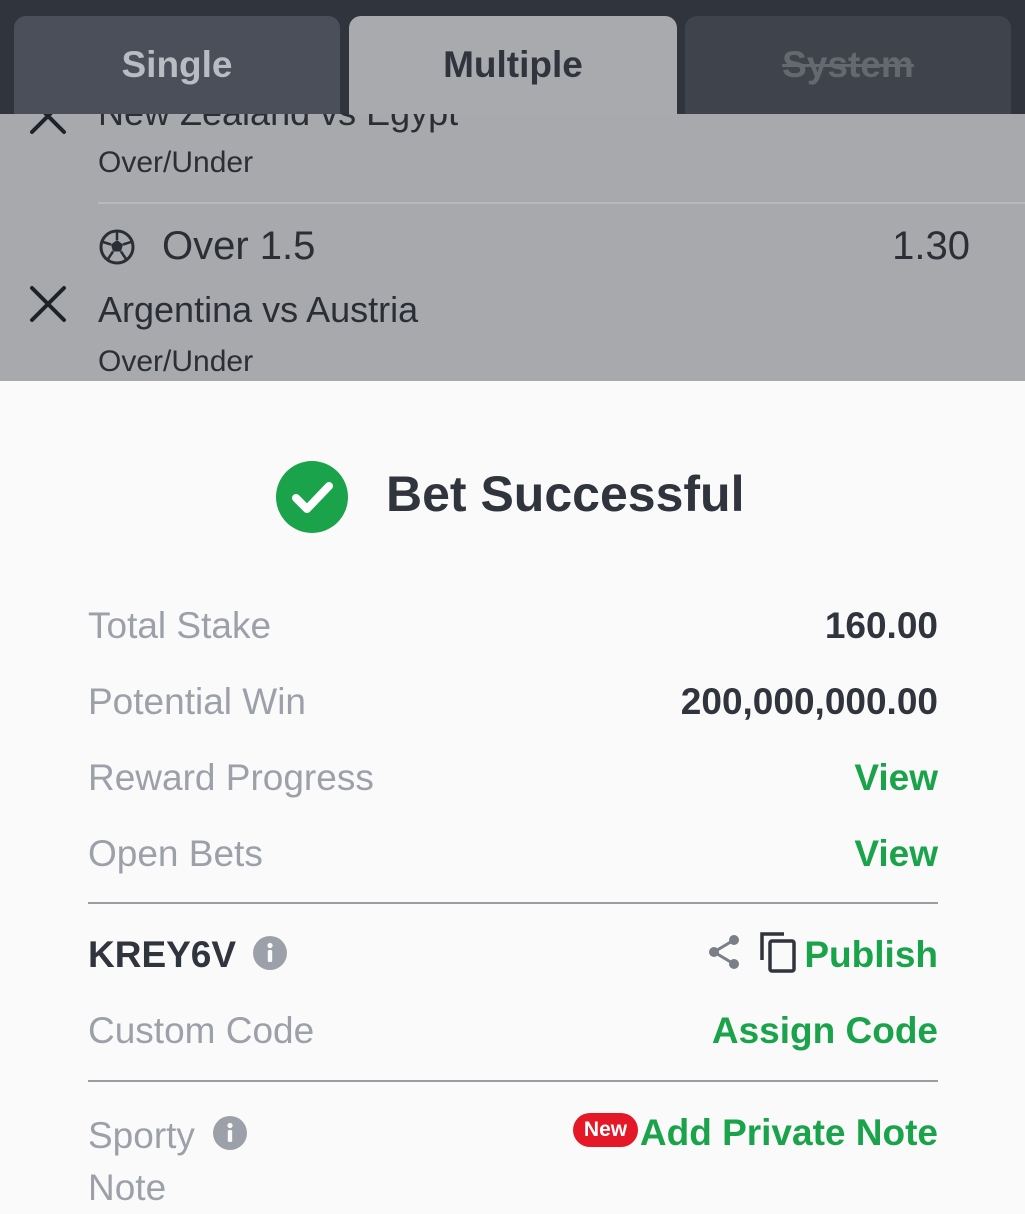 The image size is (1025, 1214). I want to click on football-icon, so click(117, 247).